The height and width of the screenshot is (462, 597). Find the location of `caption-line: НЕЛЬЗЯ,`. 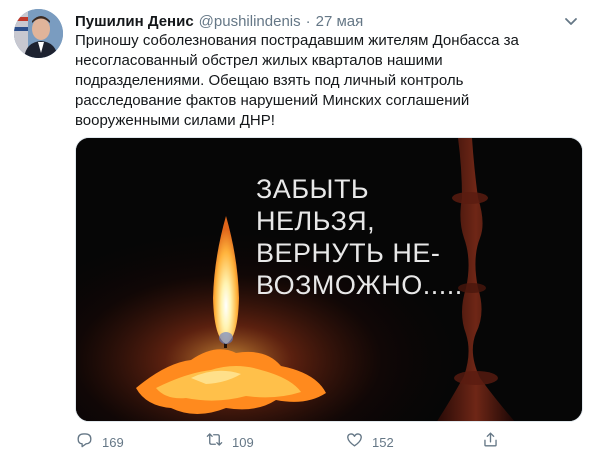

caption-line: НЕЛЬЗЯ, is located at coordinates (316, 221).